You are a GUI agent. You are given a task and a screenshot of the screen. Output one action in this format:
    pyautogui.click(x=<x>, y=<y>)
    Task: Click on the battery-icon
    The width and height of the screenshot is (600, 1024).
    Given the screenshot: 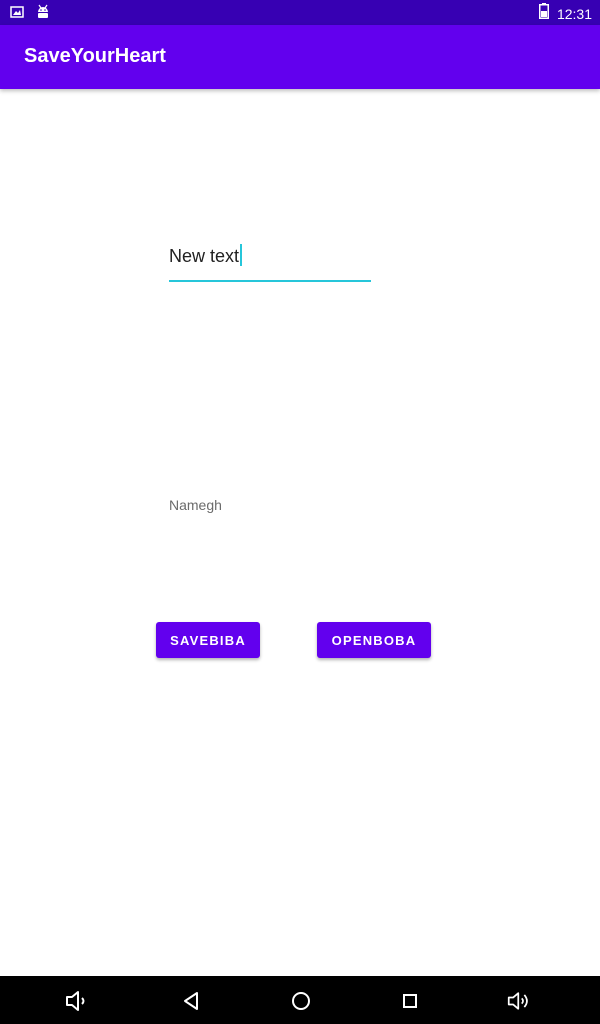 What is the action you would take?
    pyautogui.click(x=543, y=13)
    